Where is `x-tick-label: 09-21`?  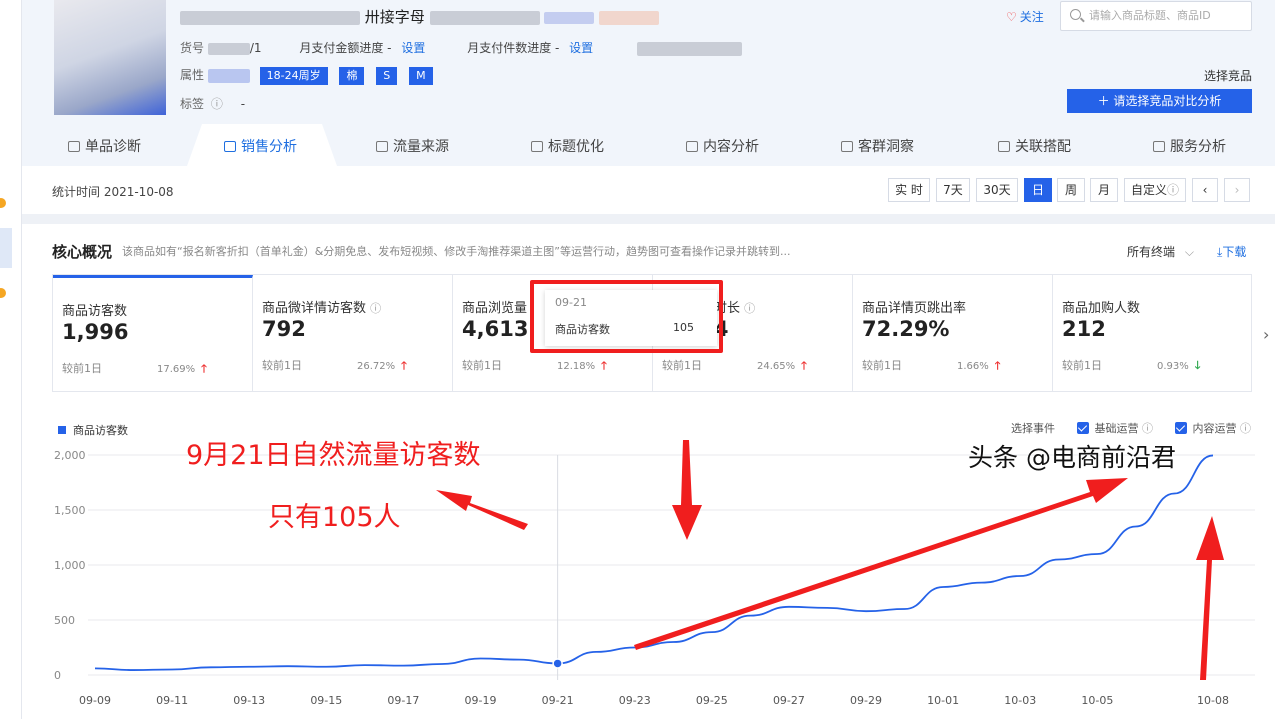 x-tick-label: 09-21 is located at coordinates (558, 700).